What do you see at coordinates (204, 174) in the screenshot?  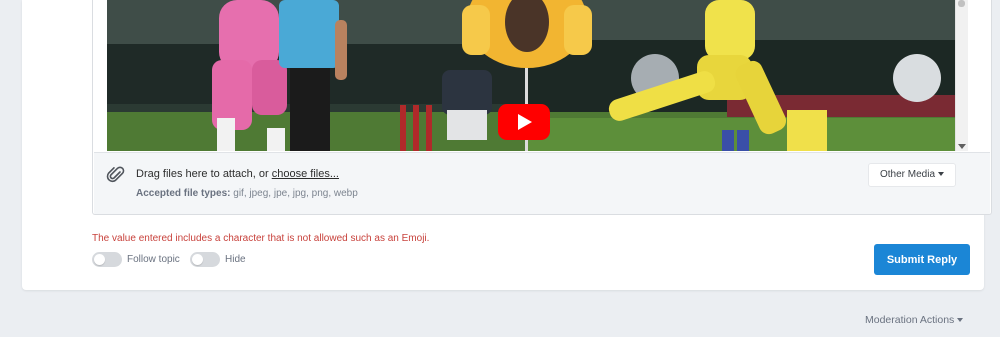 I see `drag-files-label: Drag files here to attach, or` at bounding box center [204, 174].